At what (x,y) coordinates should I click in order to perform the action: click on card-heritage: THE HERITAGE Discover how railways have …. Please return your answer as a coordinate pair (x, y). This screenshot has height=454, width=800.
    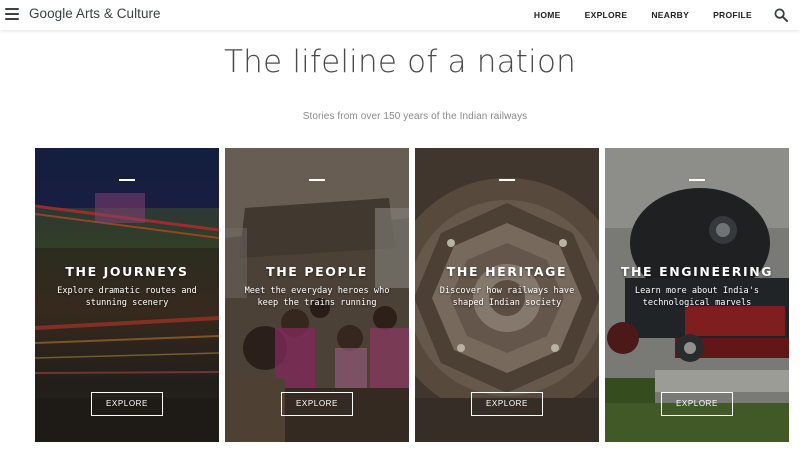
    Looking at the image, I should click on (507, 295).